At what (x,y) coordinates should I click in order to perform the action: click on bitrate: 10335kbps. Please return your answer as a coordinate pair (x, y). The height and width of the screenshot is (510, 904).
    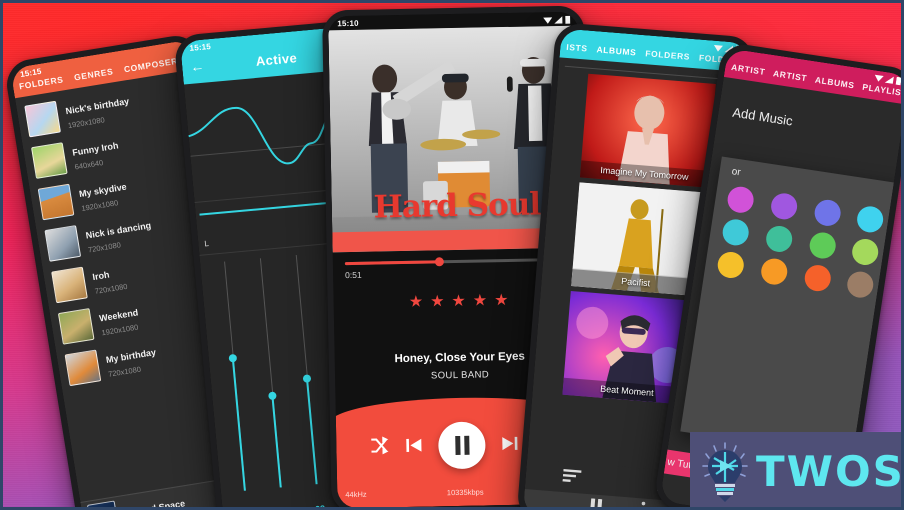
    Looking at the image, I should click on (465, 492).